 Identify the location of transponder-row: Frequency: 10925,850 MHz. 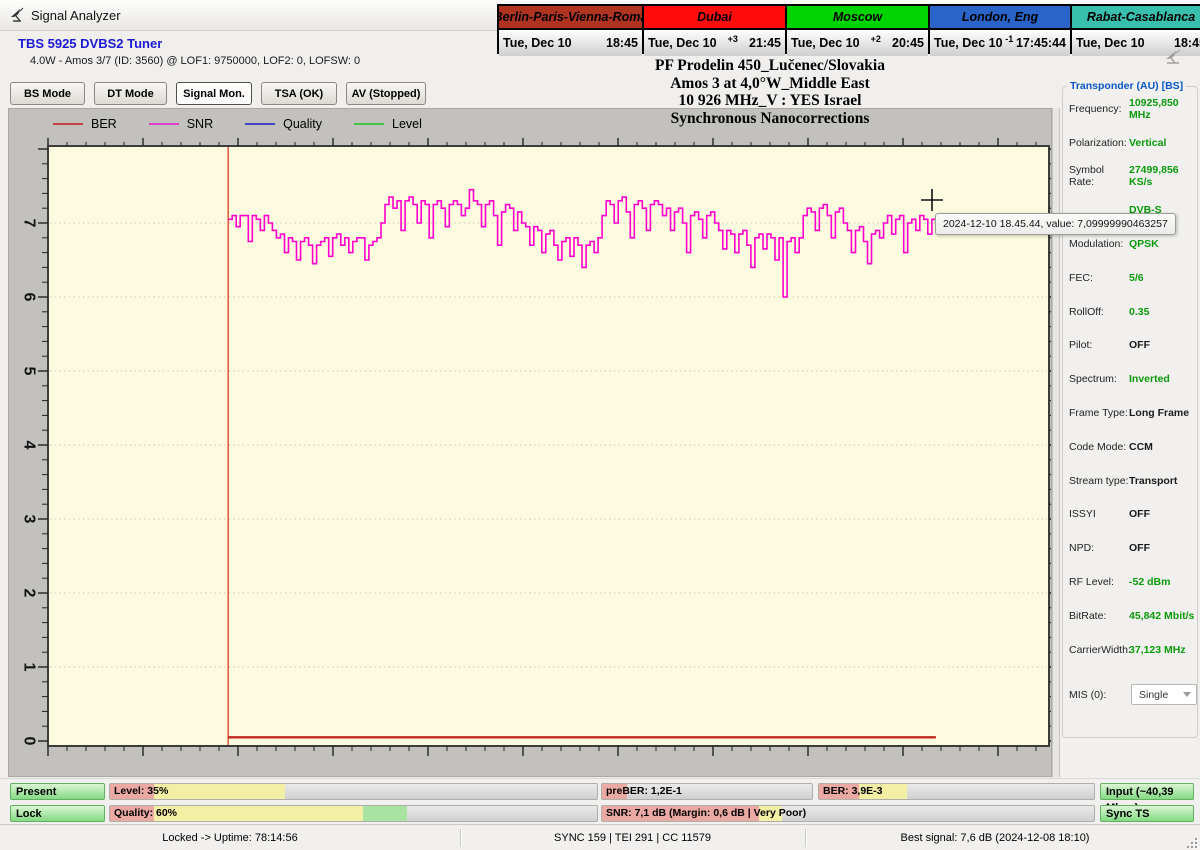
(1130, 109).